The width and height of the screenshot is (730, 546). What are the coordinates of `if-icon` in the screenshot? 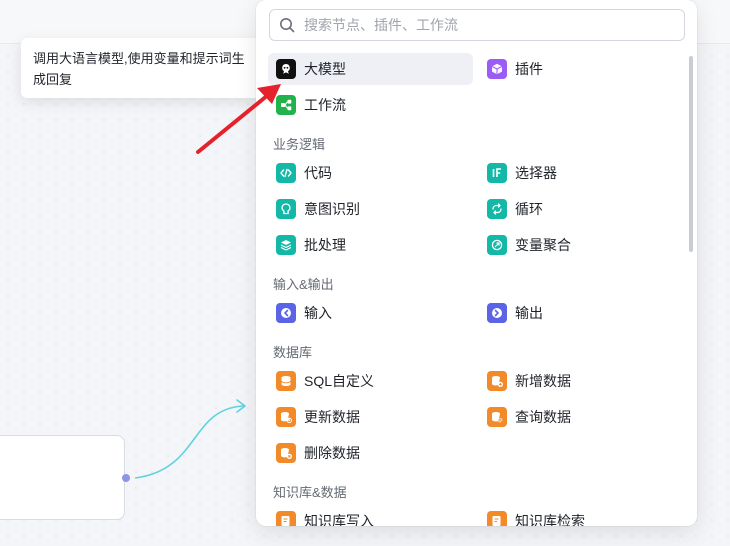 It's located at (497, 173).